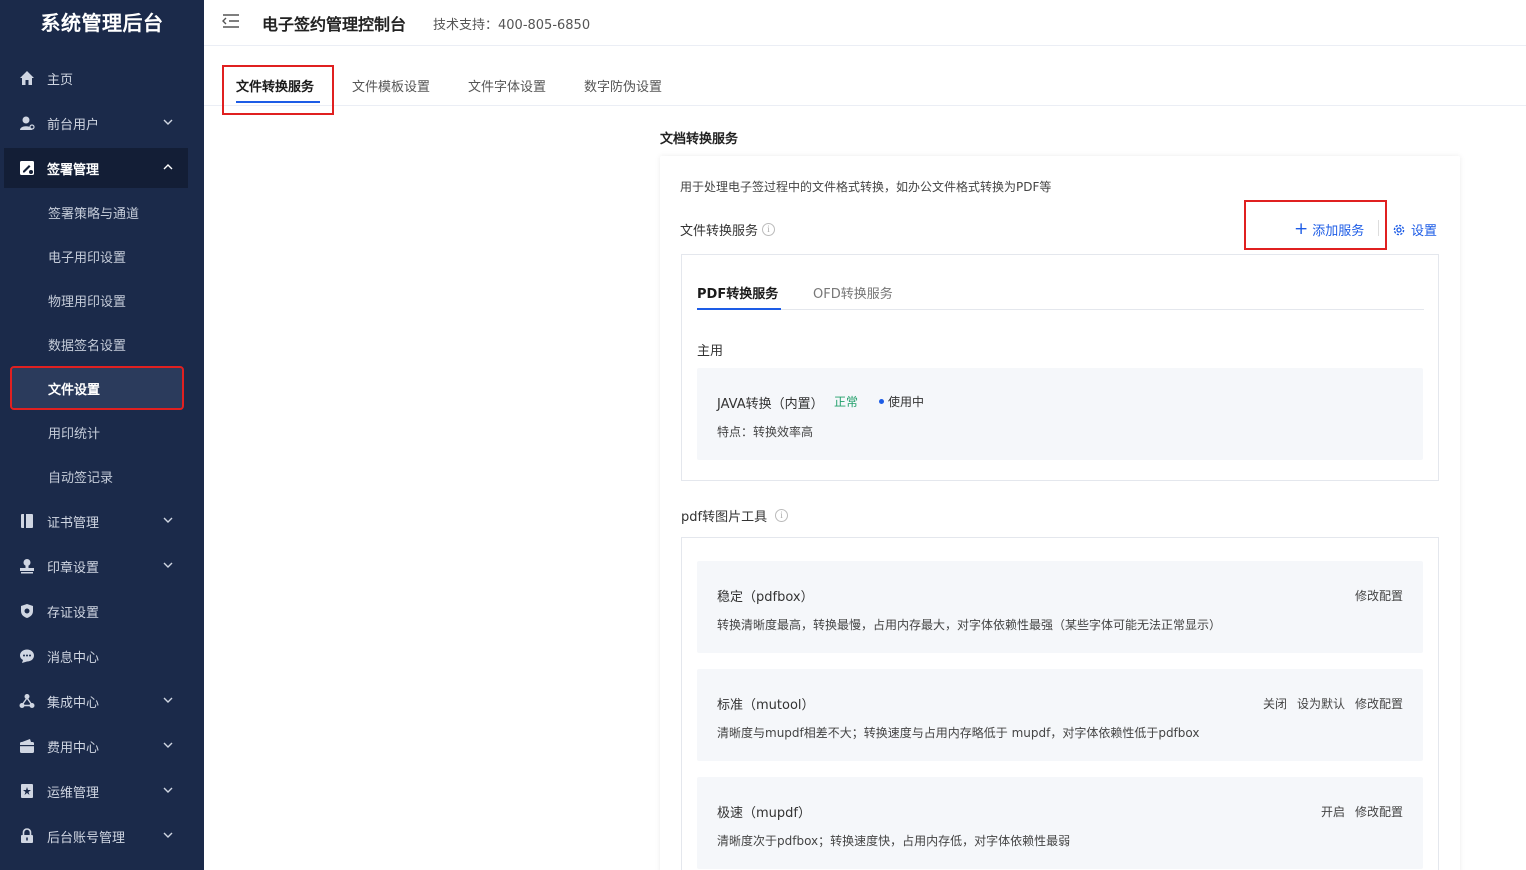 The image size is (1526, 870). I want to click on tool-label-text: pdf转图片工具, so click(724, 517).